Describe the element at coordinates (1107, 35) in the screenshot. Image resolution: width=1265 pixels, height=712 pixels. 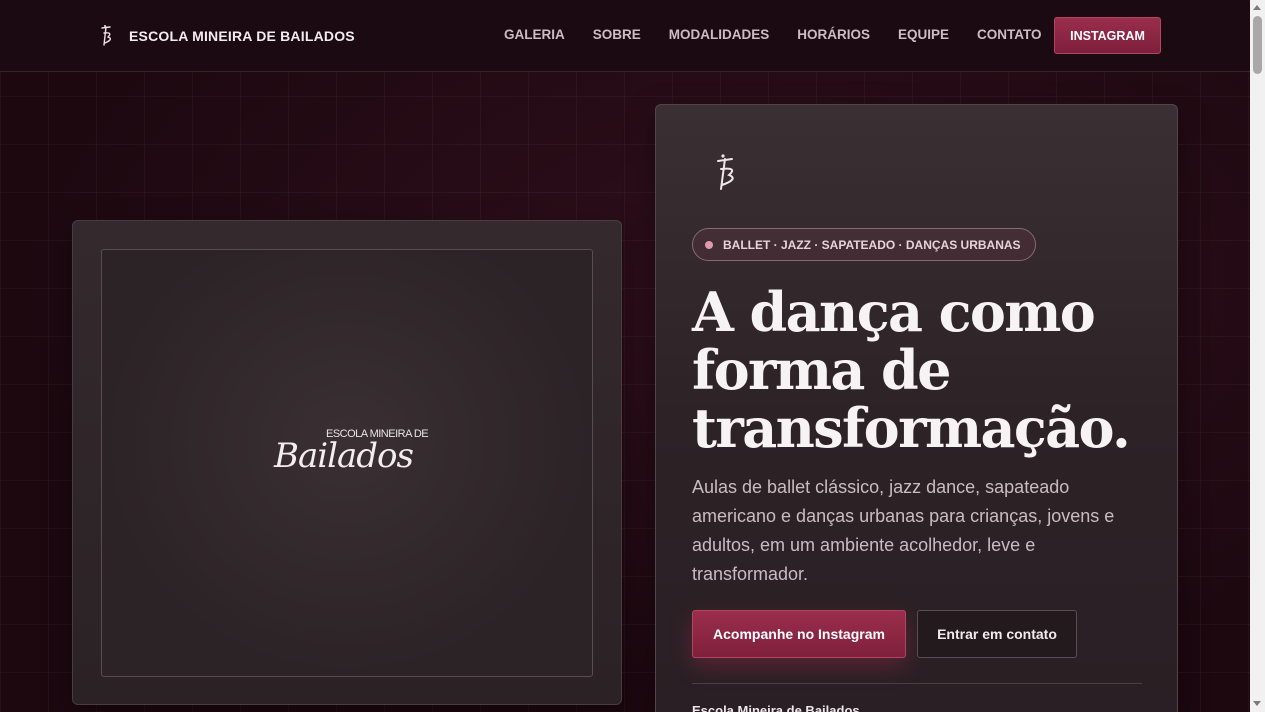
I see `instagram-button: INSTAGRAM` at that location.